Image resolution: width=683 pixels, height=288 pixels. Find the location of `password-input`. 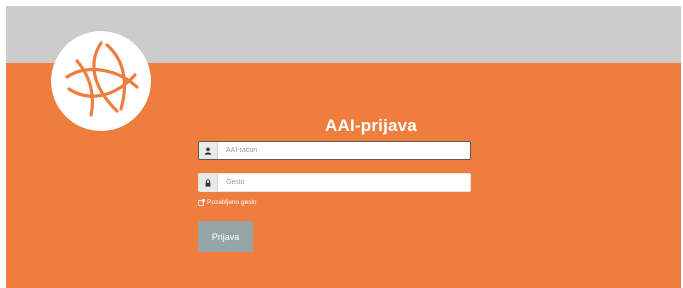

password-input is located at coordinates (344, 182).